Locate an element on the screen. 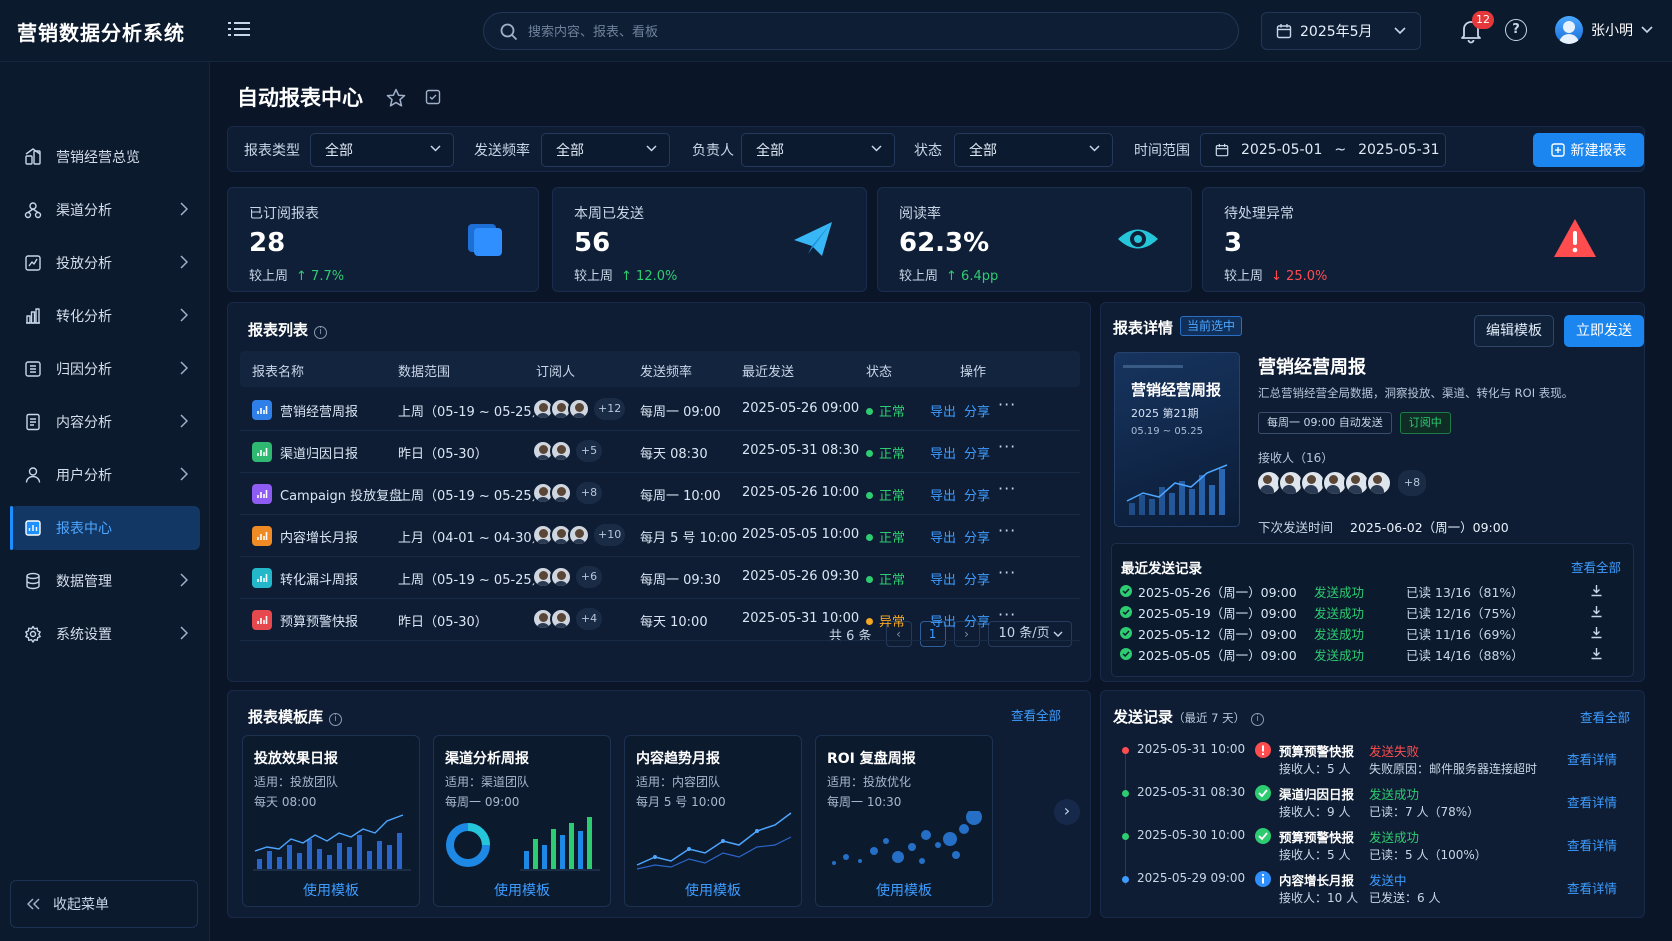 The height and width of the screenshot is (941, 1672). edit-icon is located at coordinates (433, 97).